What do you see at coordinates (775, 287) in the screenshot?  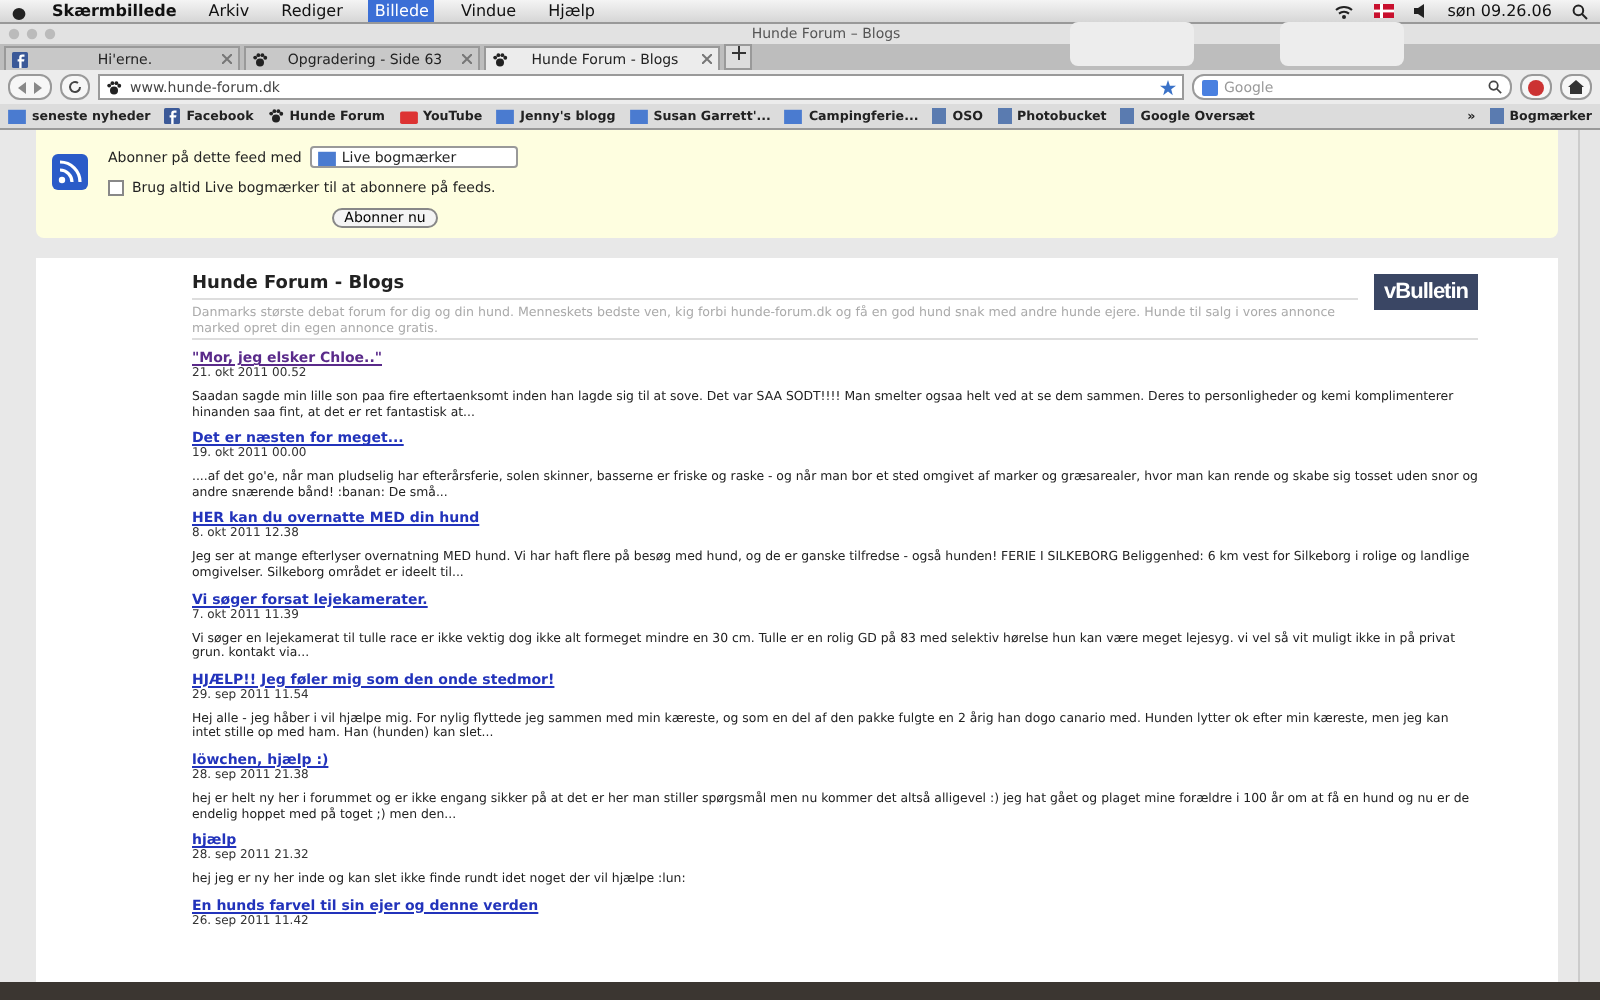 I see `page-title: Hunde Forum - Blogs` at bounding box center [775, 287].